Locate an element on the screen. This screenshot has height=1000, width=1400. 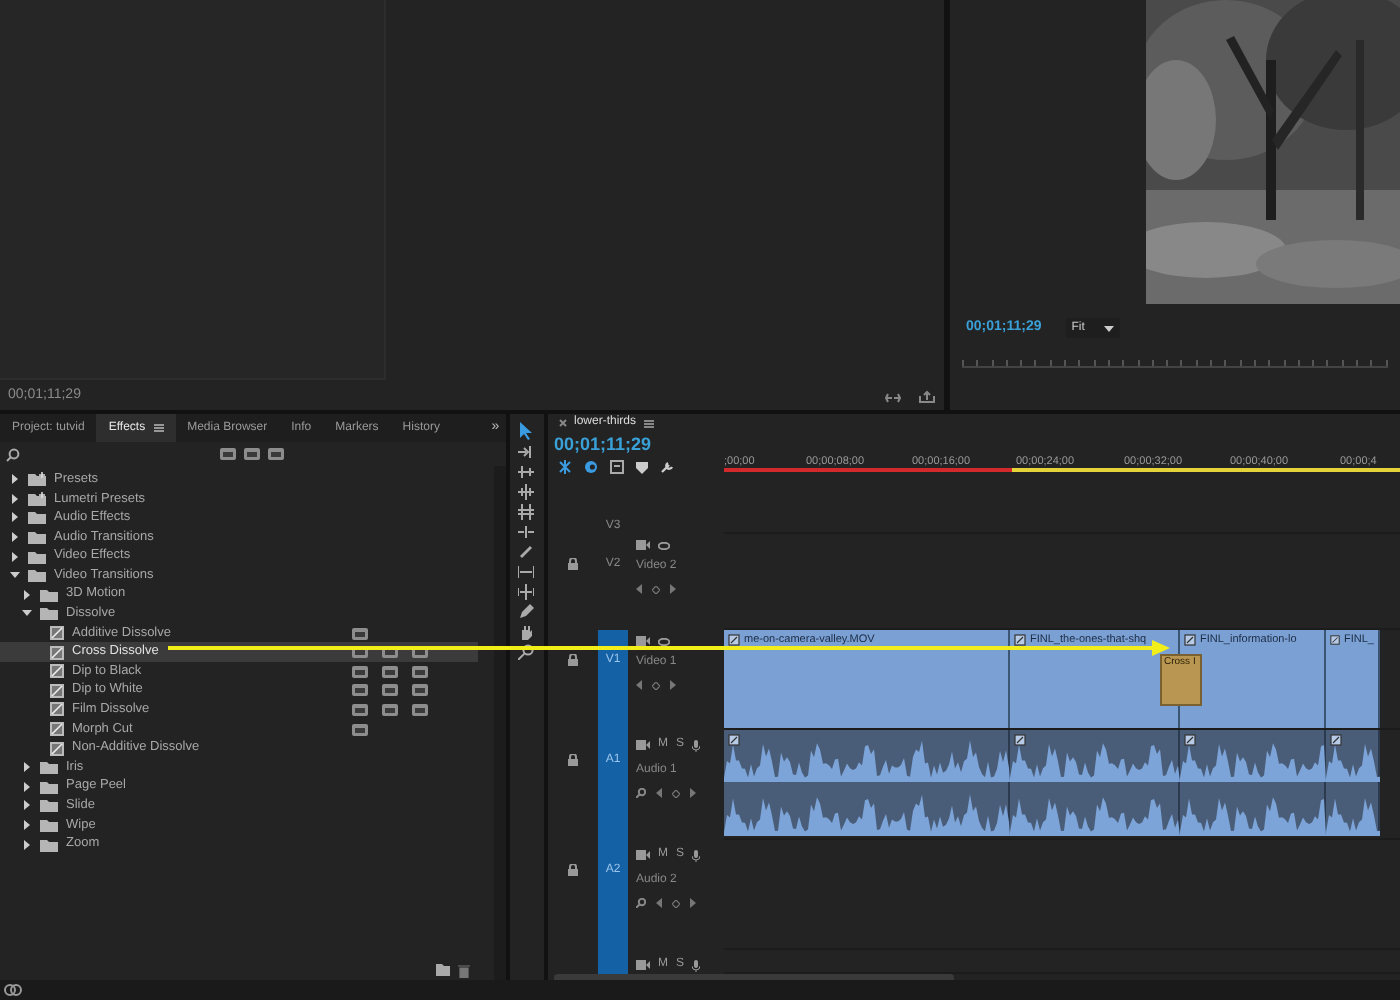
linked-selection-icon is located at coordinates (591, 467).